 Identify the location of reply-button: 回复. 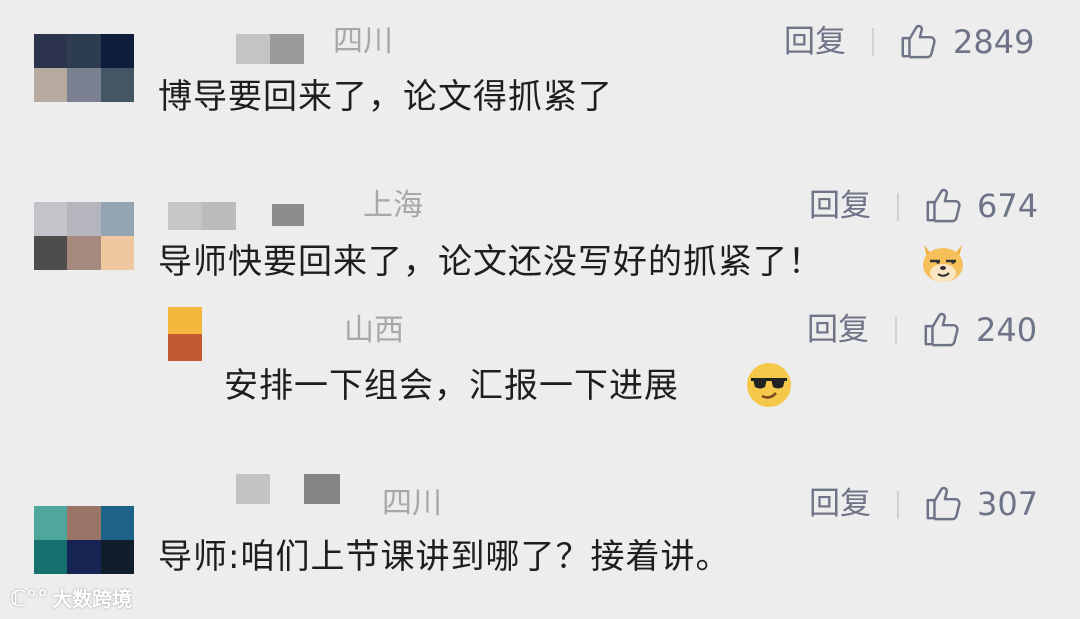
(840, 504).